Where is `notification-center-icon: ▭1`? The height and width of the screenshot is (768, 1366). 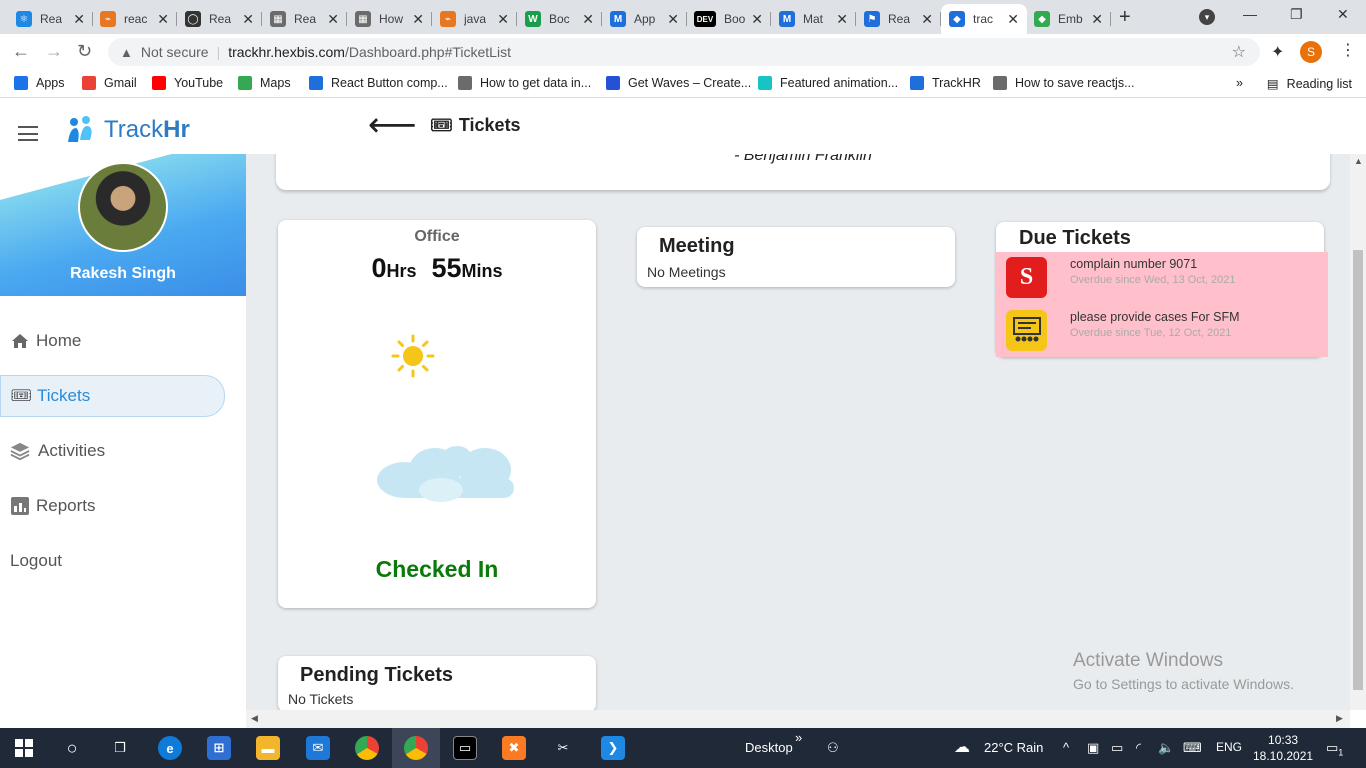 notification-center-icon: ▭1 is located at coordinates (1334, 749).